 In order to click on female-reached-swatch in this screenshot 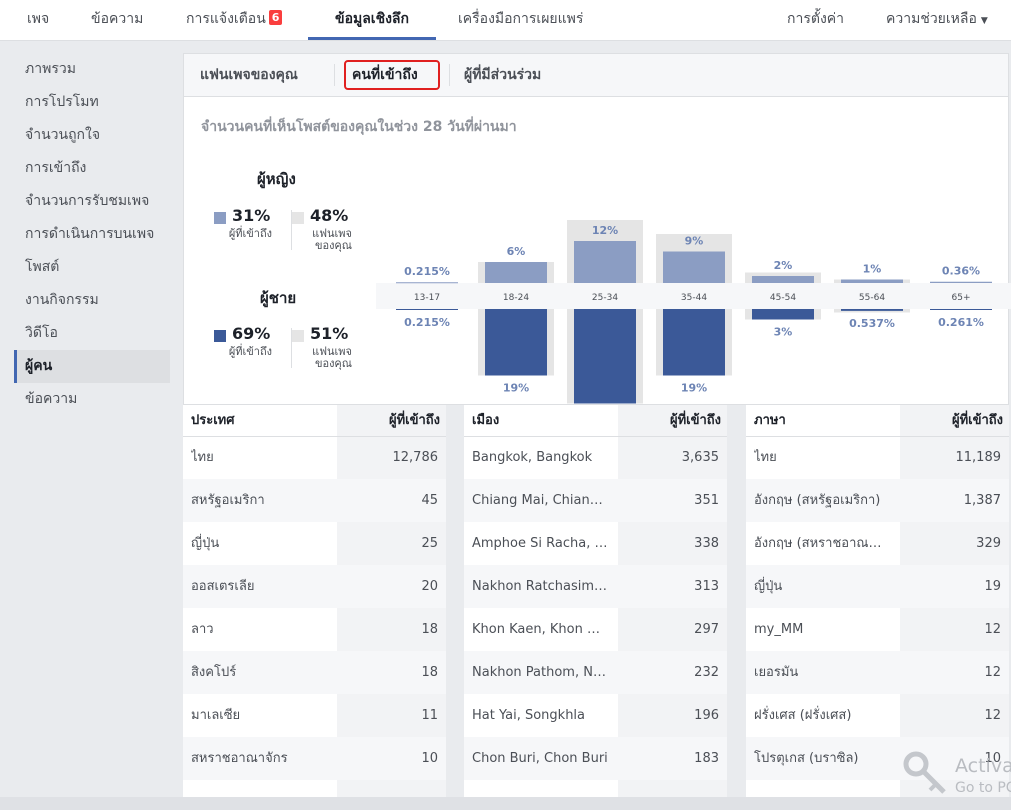, I will do `click(220, 218)`.